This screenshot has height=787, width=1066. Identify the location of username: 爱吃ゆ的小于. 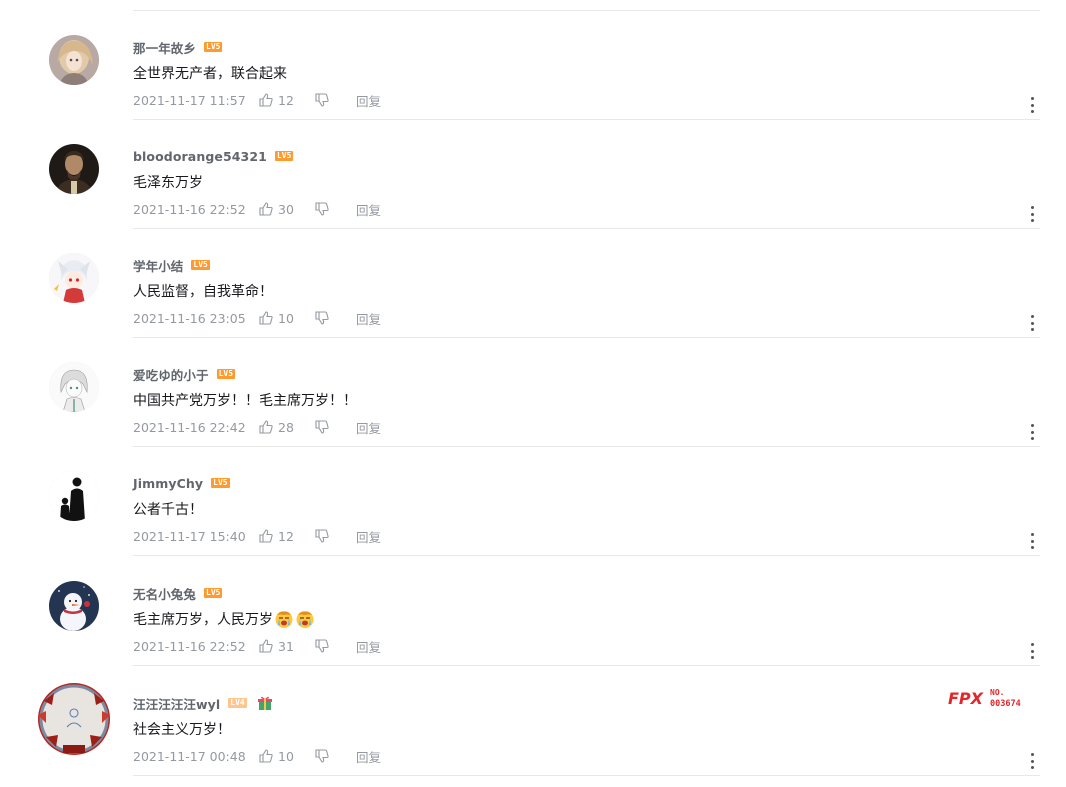
(171, 374).